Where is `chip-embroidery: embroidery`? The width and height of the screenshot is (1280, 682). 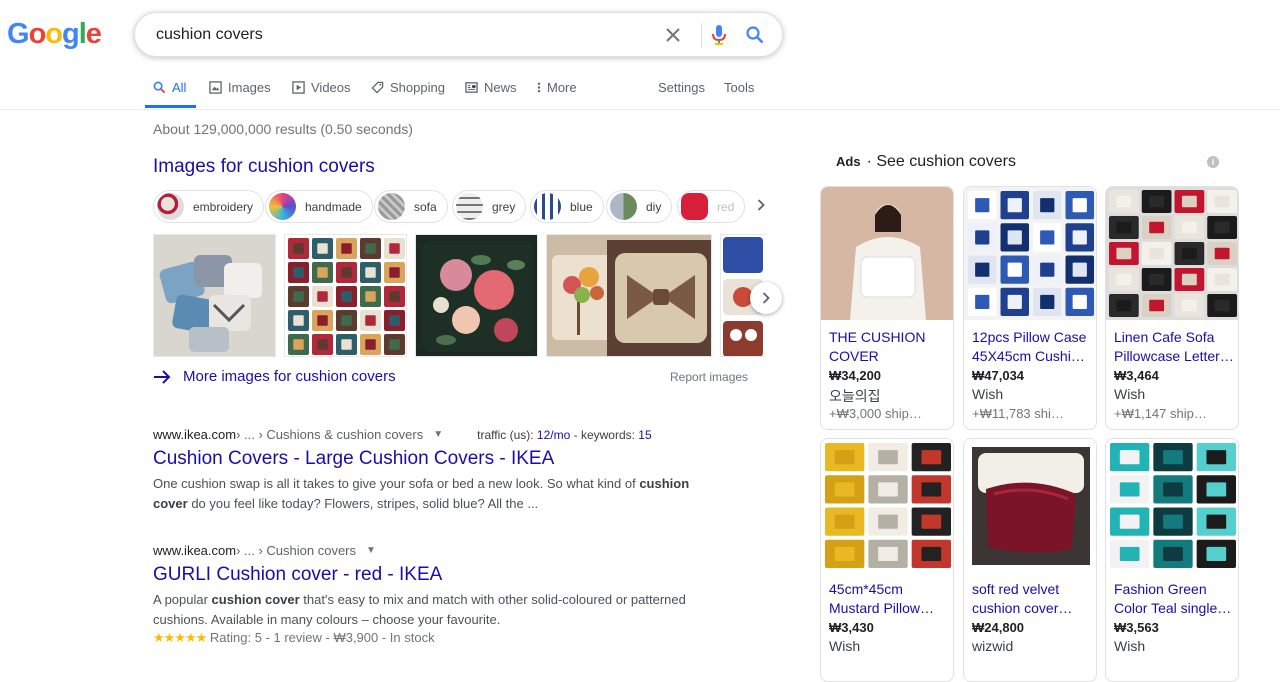 chip-embroidery: embroidery is located at coordinates (209, 206).